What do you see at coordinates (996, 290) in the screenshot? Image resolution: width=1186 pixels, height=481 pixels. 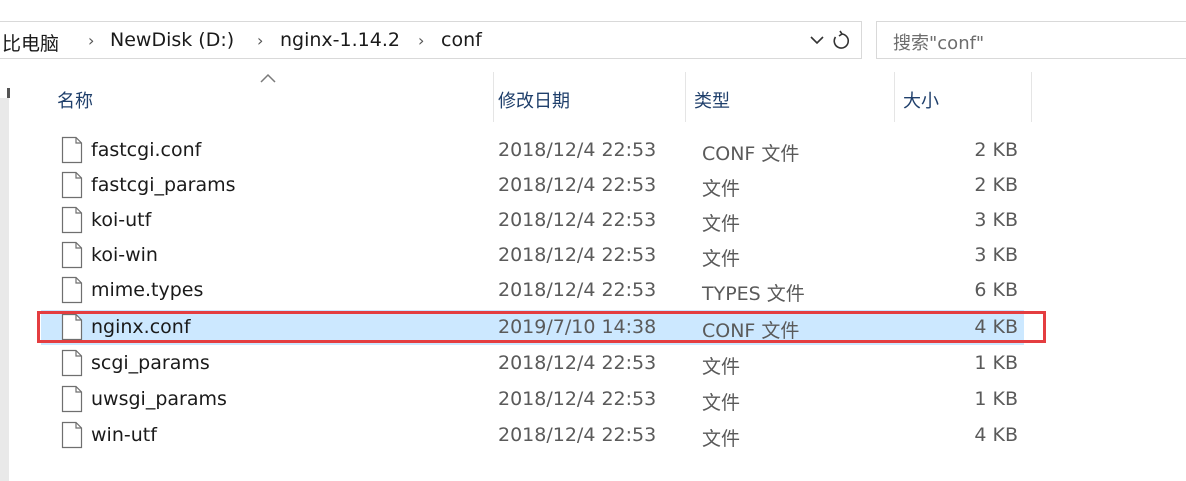 I see `file-size: 6 KB` at bounding box center [996, 290].